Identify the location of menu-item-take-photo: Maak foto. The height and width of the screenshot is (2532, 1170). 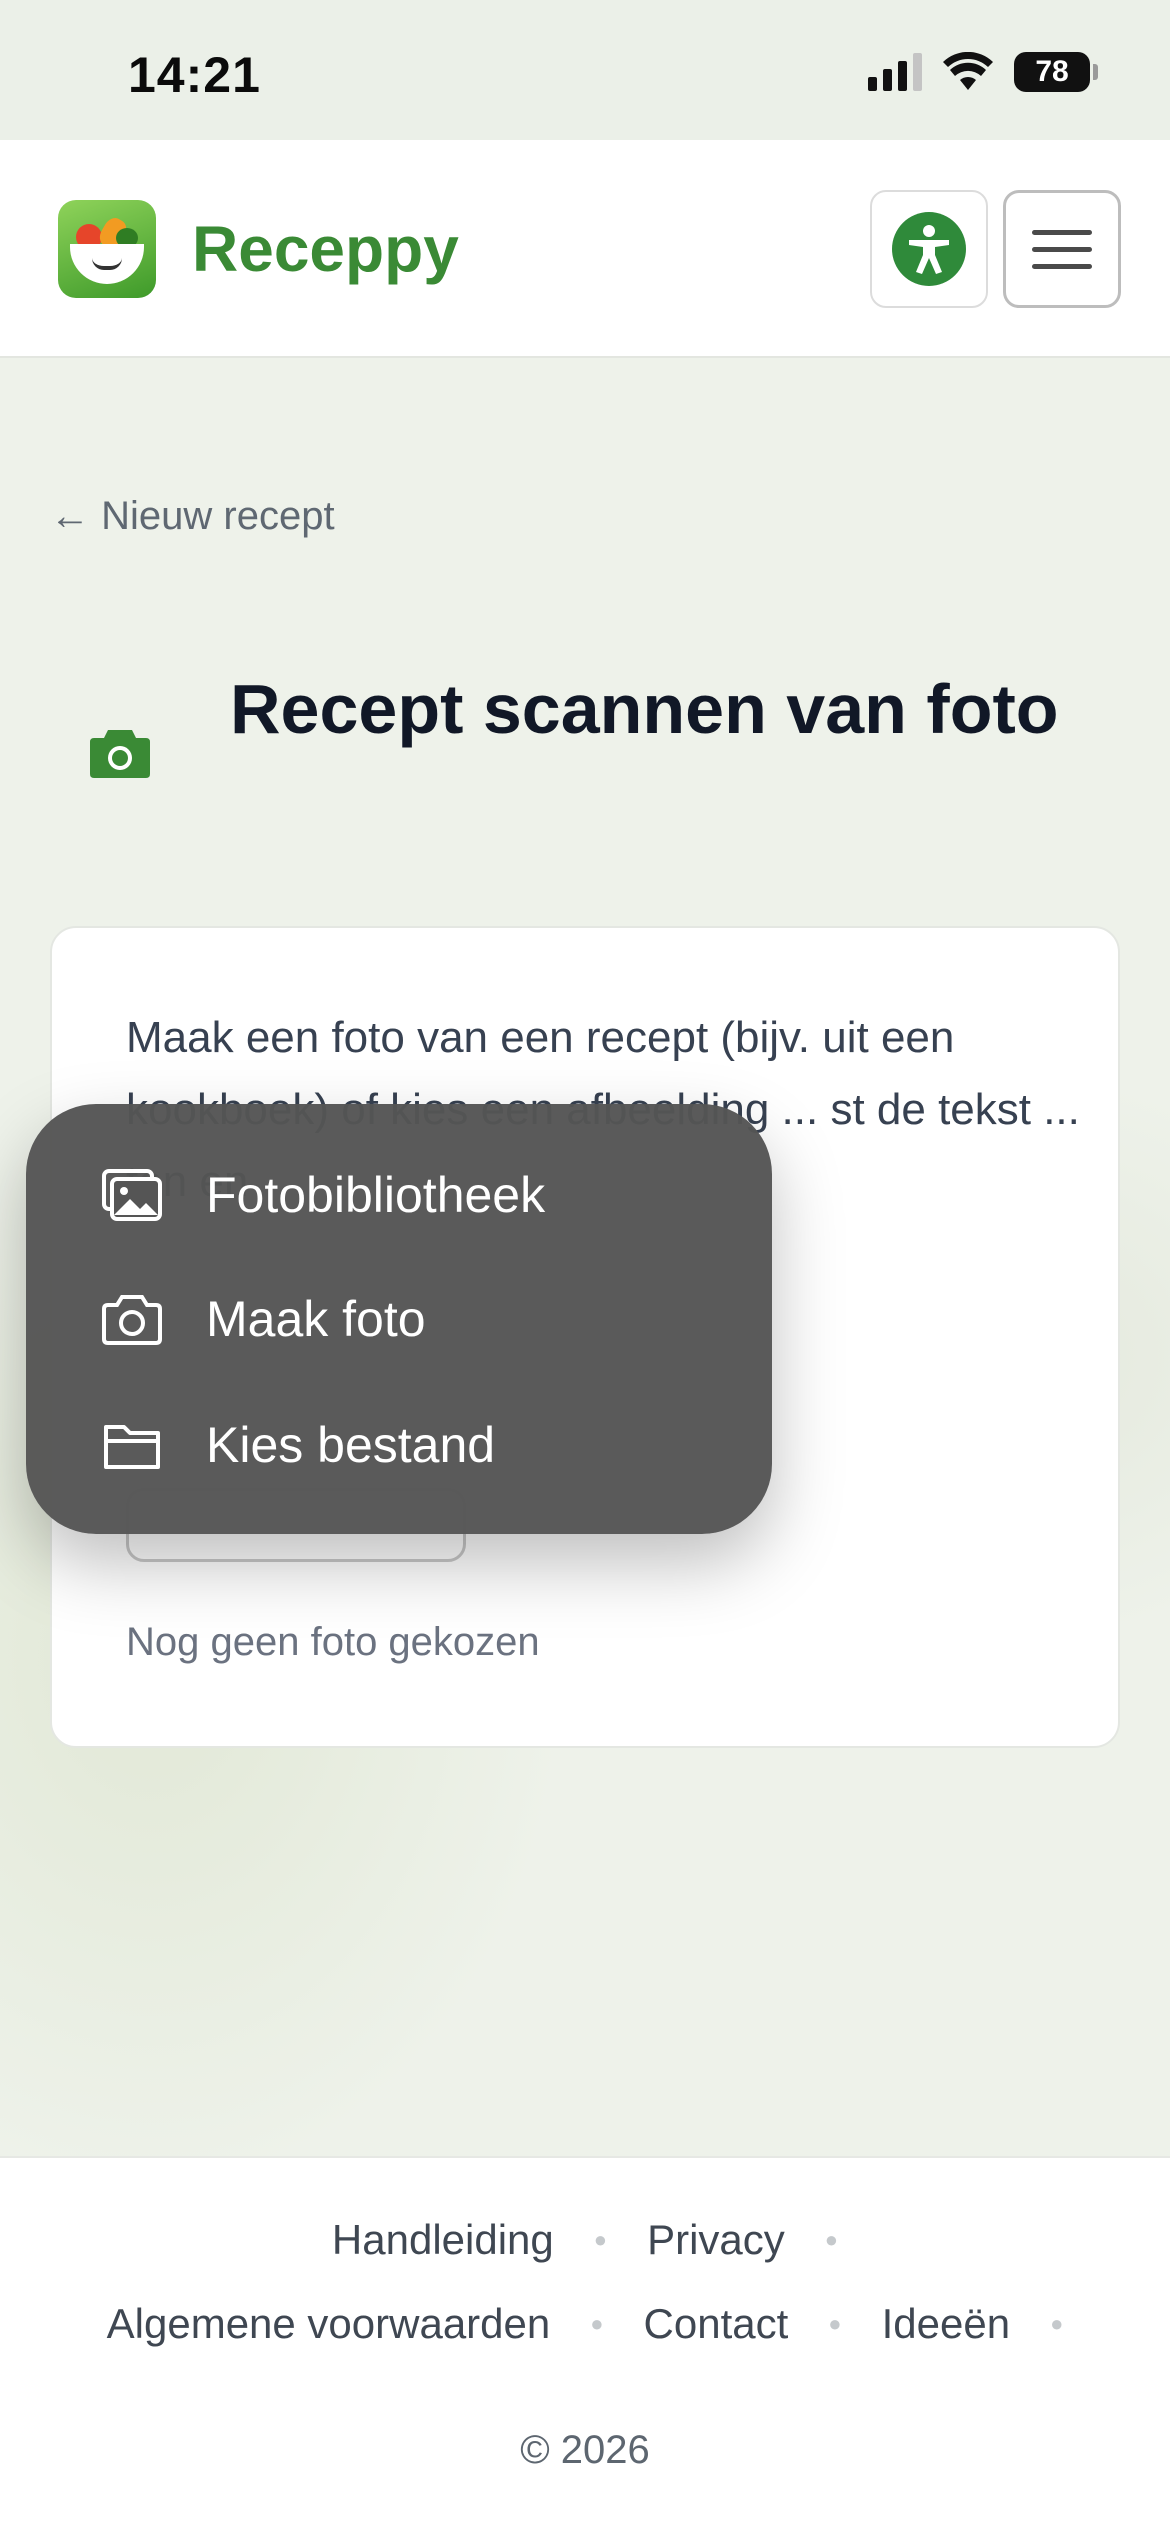
(399, 1319).